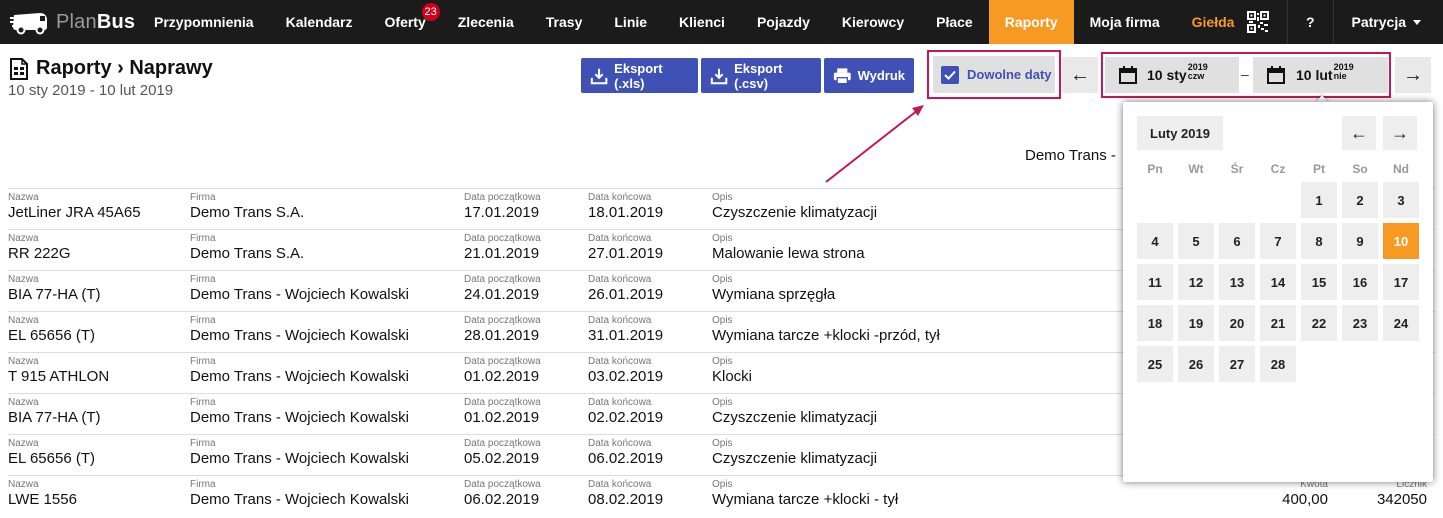 Image resolution: width=1443 pixels, height=518 pixels. Describe the element at coordinates (788, 253) in the screenshot. I see `cell-value: Malowanie lewa strona` at that location.